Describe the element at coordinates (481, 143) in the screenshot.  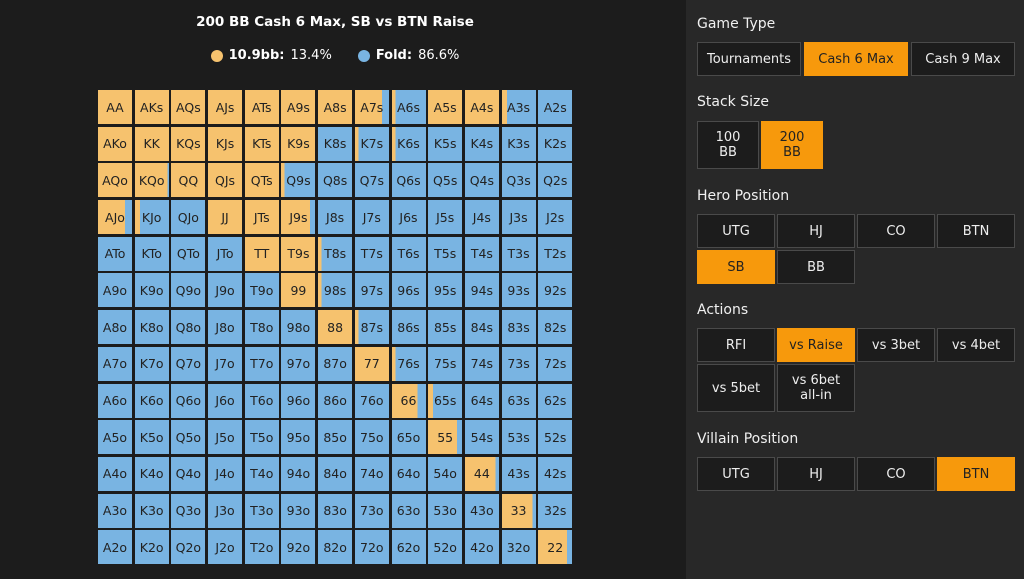
I see `hand-cell-K4s: K4s` at that location.